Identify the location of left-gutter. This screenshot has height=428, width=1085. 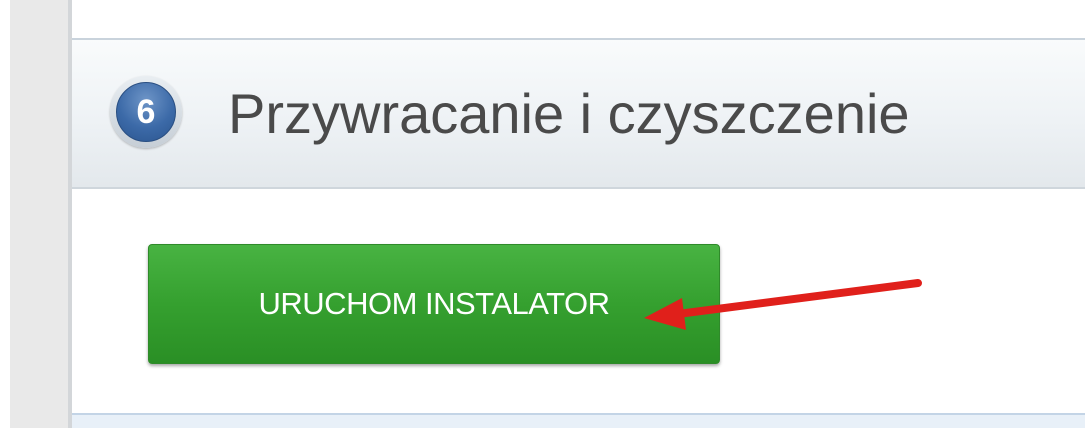
(5, 214).